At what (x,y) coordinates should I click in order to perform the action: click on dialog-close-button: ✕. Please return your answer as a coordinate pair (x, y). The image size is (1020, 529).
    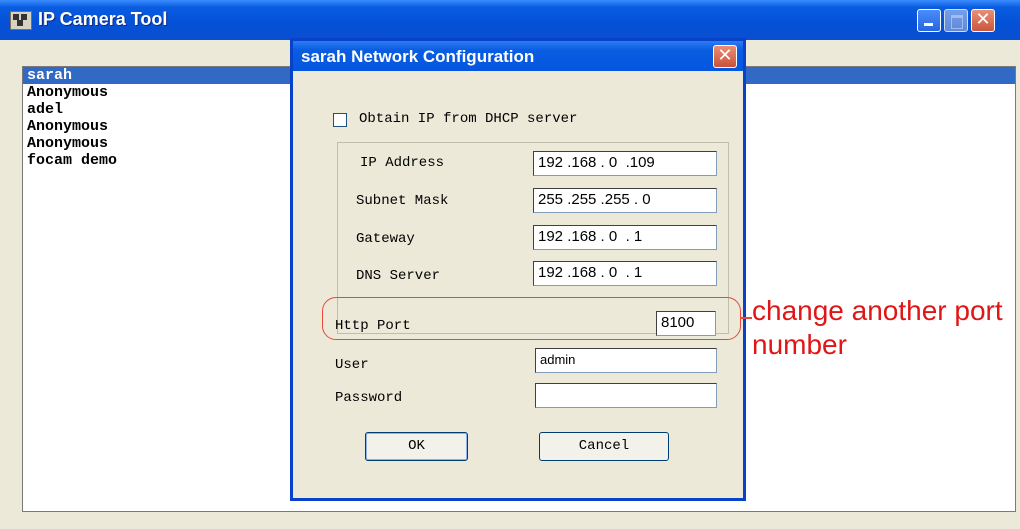
    Looking at the image, I should click on (725, 56).